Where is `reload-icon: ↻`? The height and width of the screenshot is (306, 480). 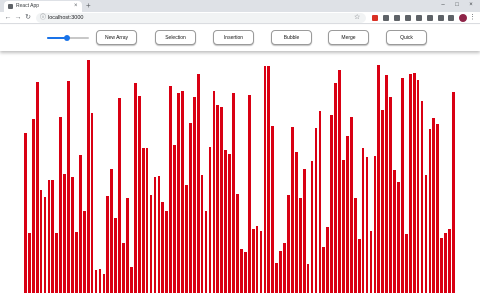
reload-icon: ↻ is located at coordinates (28, 18).